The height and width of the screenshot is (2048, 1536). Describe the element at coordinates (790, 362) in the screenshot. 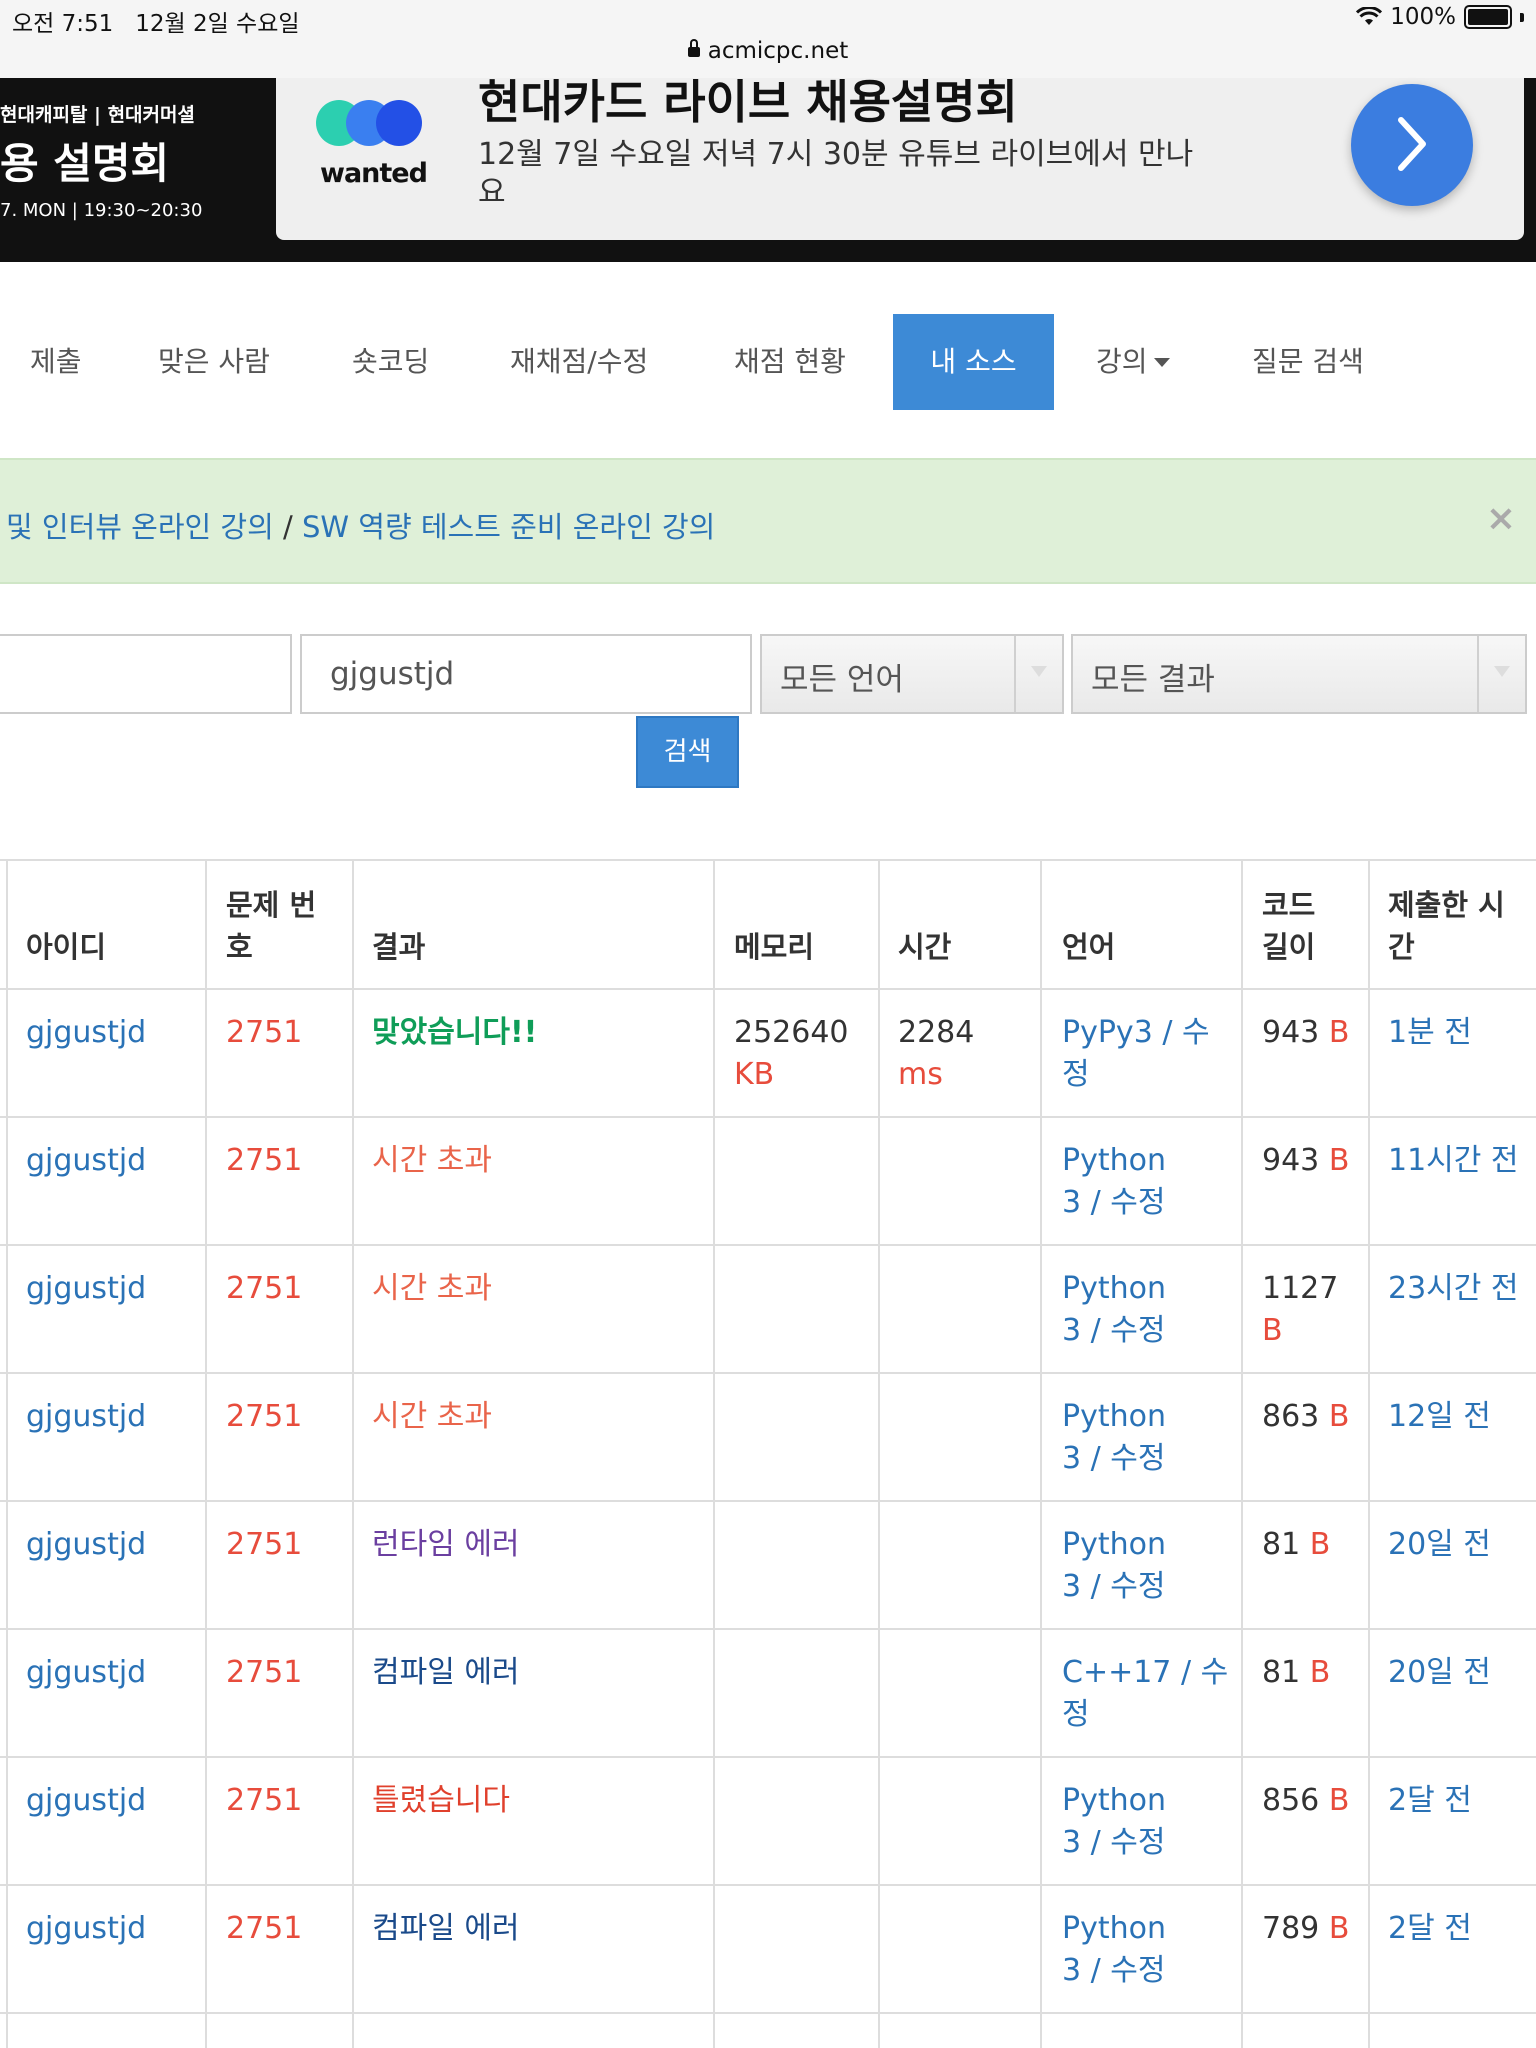

I see `tab-status: 채점 현황` at that location.